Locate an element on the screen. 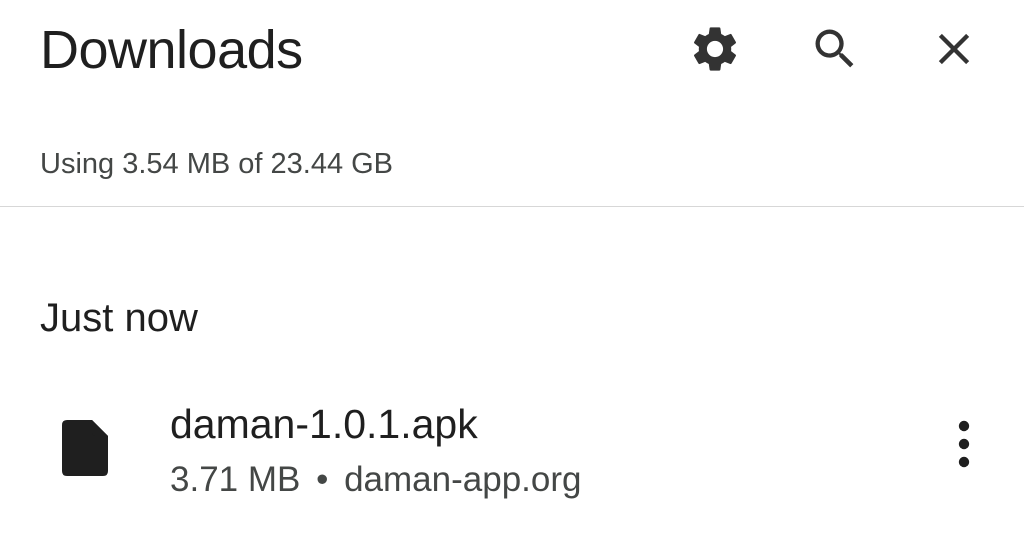  close-button is located at coordinates (954, 49).